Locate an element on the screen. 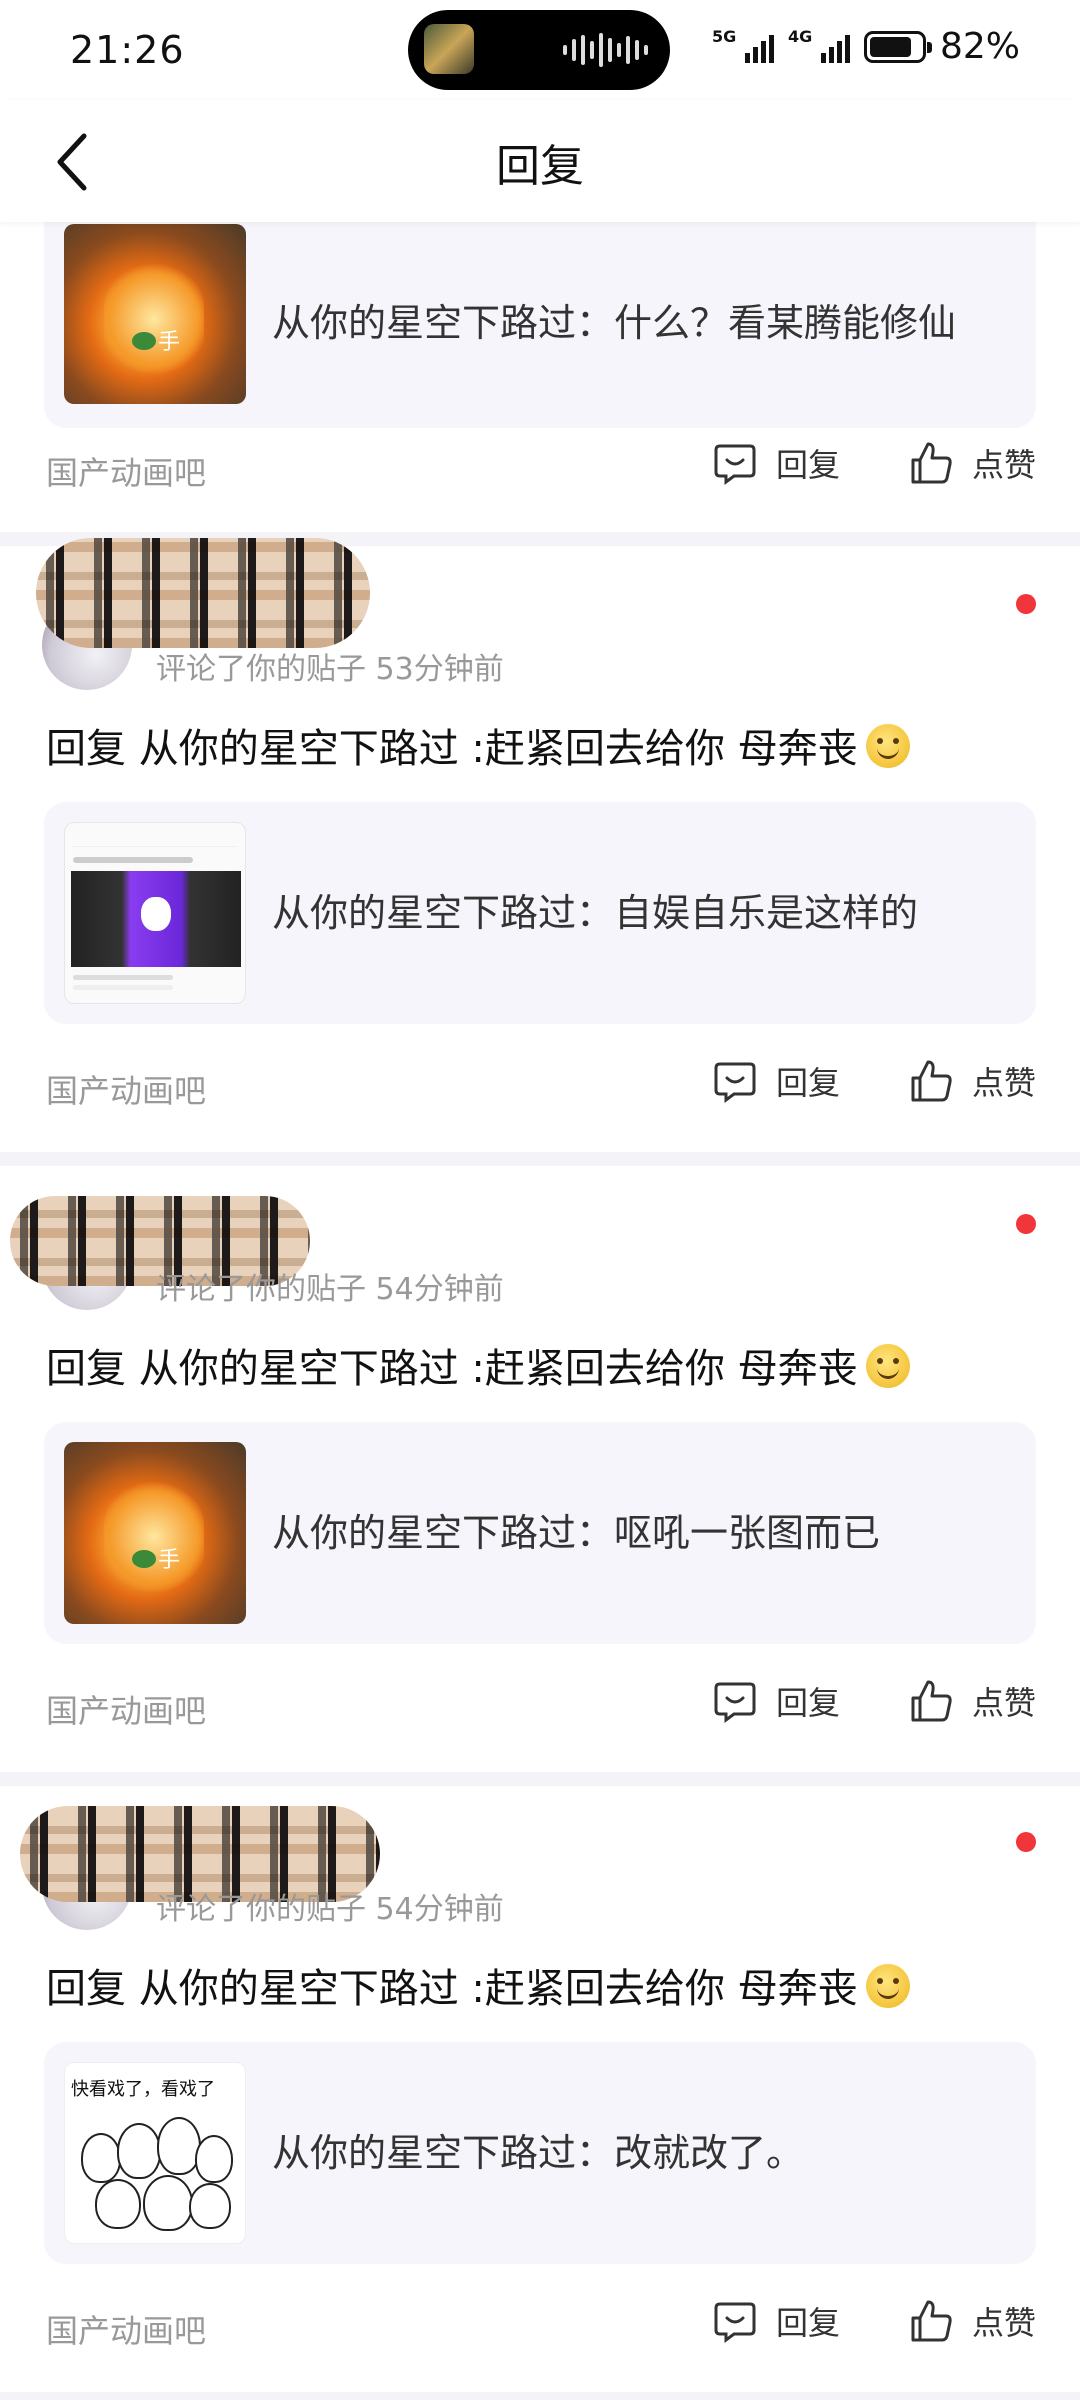 The height and width of the screenshot is (2400, 1080). quoted-post: 从你的星空下路过：自娱自乐是这样的 is located at coordinates (540, 913).